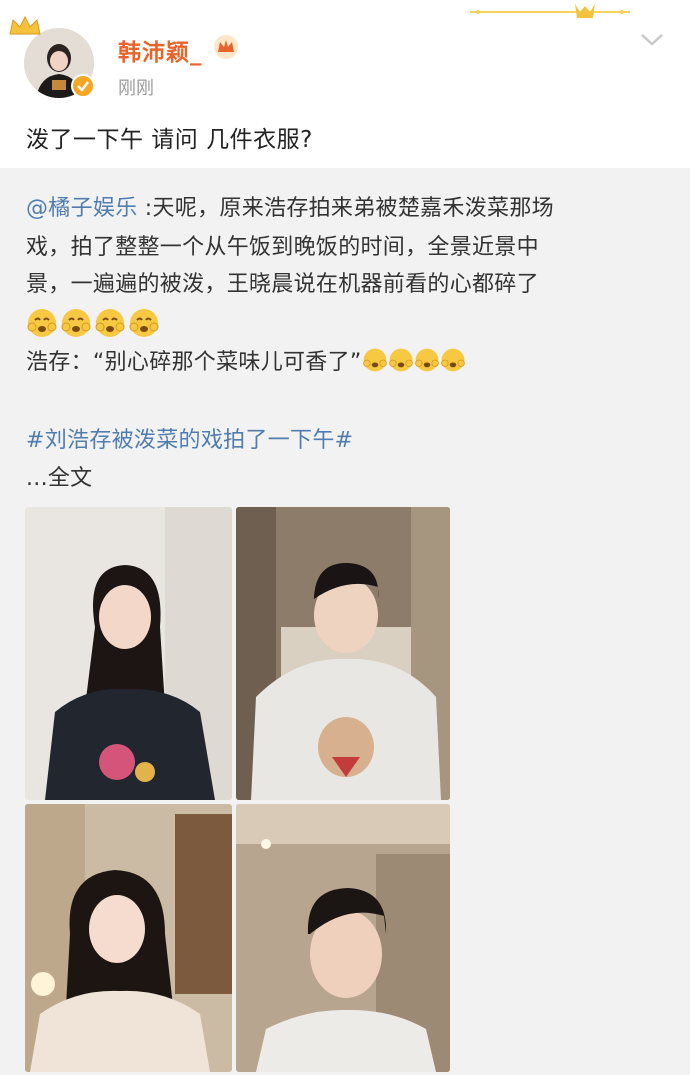 This screenshot has width=690, height=1075. What do you see at coordinates (128, 938) in the screenshot?
I see `photo-bottom-left` at bounding box center [128, 938].